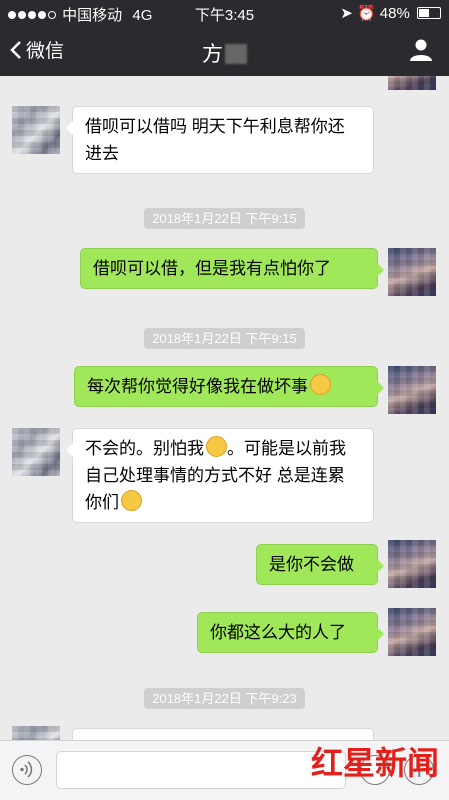 The image size is (449, 800). I want to click on message-input, so click(201, 770).